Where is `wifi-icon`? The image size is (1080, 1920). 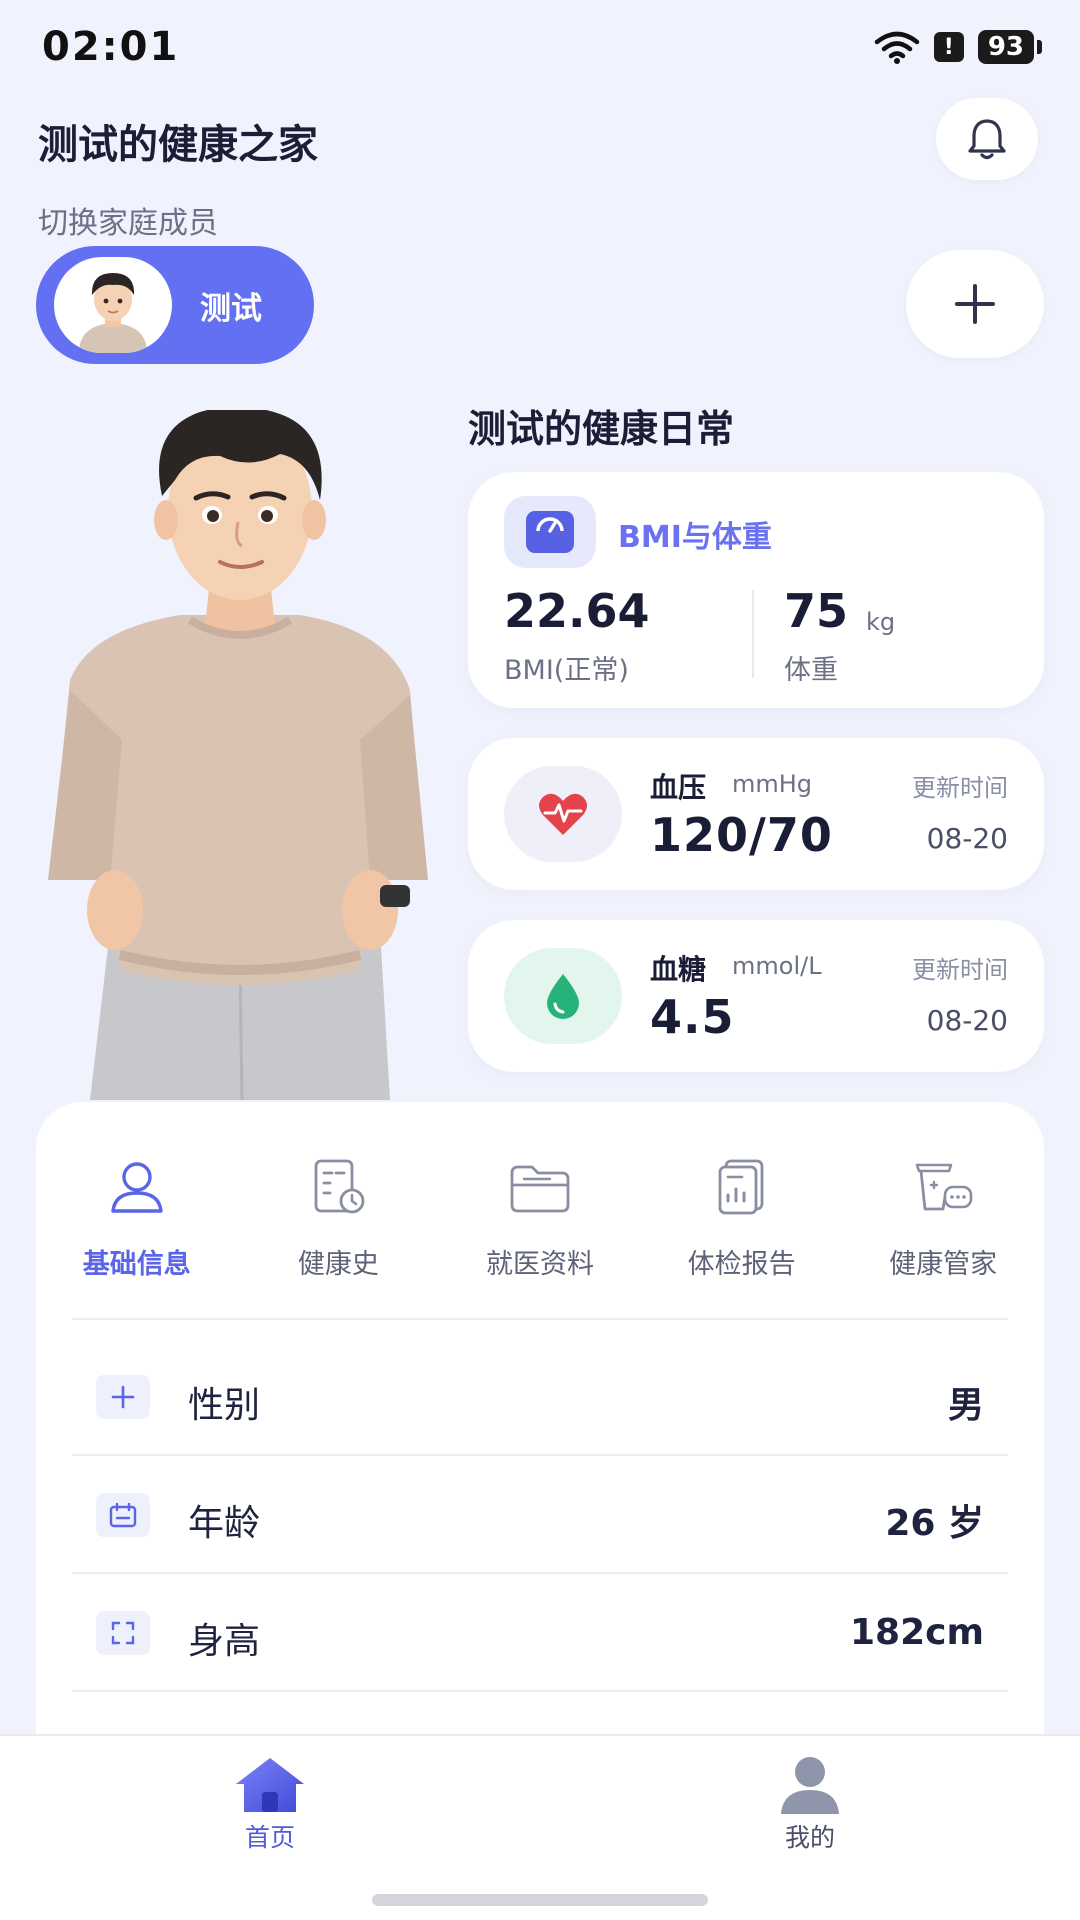
wifi-icon is located at coordinates (897, 47).